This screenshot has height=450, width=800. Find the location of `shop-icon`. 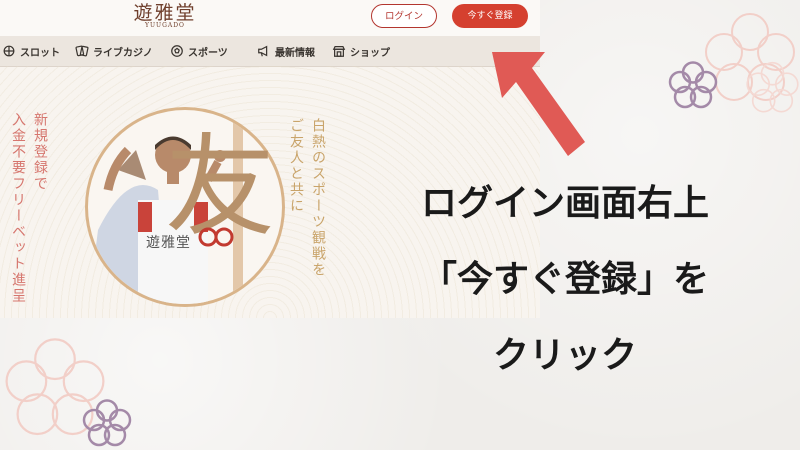

shop-icon is located at coordinates (339, 51).